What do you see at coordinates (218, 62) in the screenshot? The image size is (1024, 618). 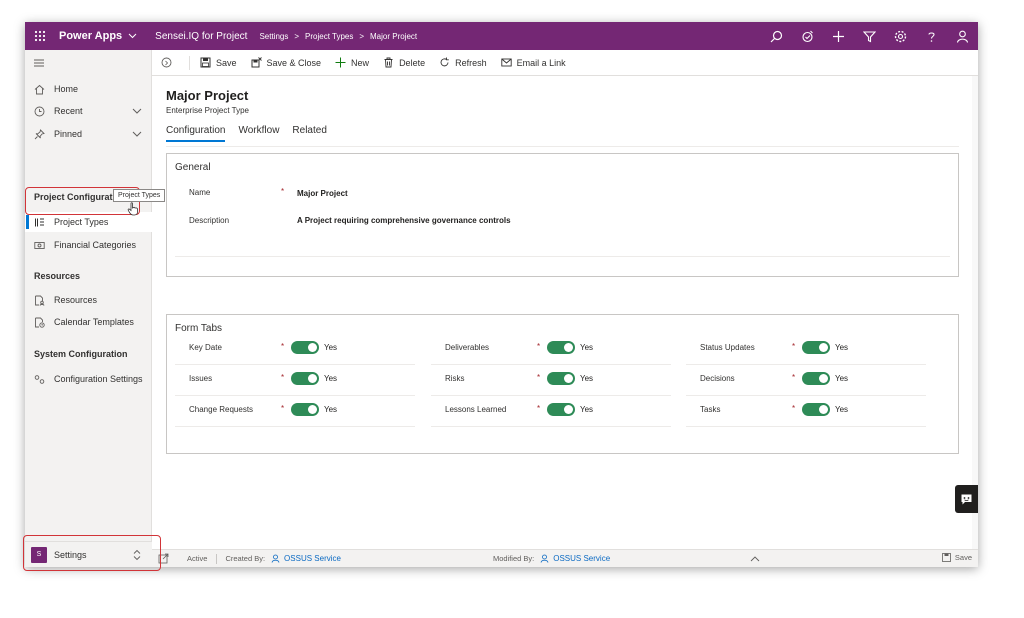 I see `save-button: Save` at bounding box center [218, 62].